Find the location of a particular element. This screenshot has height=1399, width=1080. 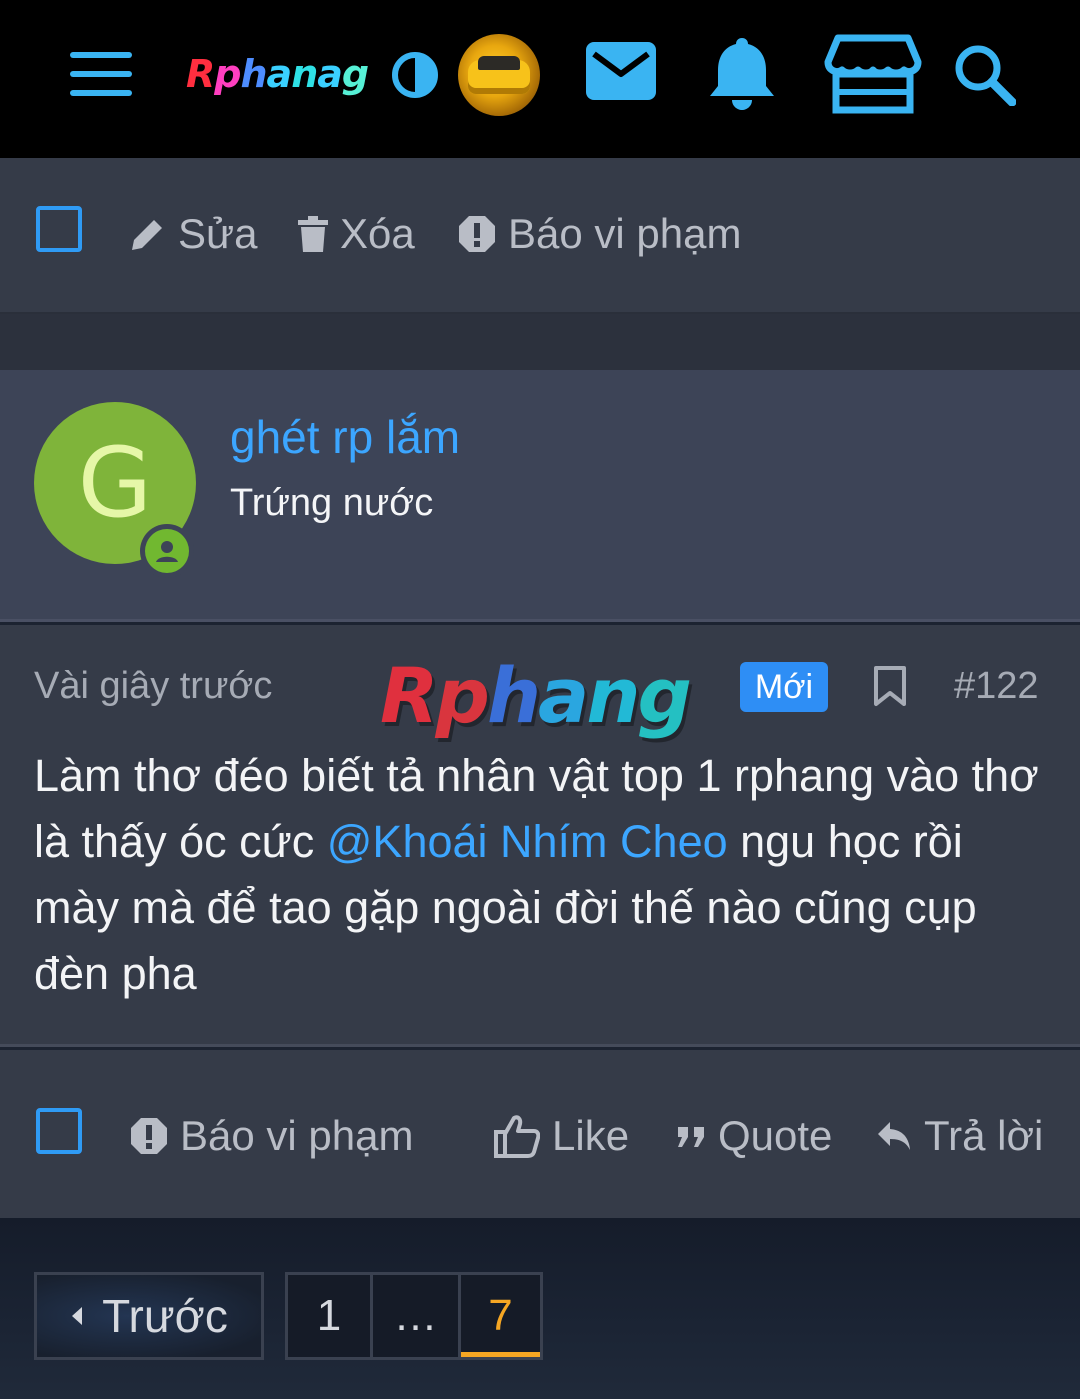

reply-button: Trả lời is located at coordinates (959, 1136).